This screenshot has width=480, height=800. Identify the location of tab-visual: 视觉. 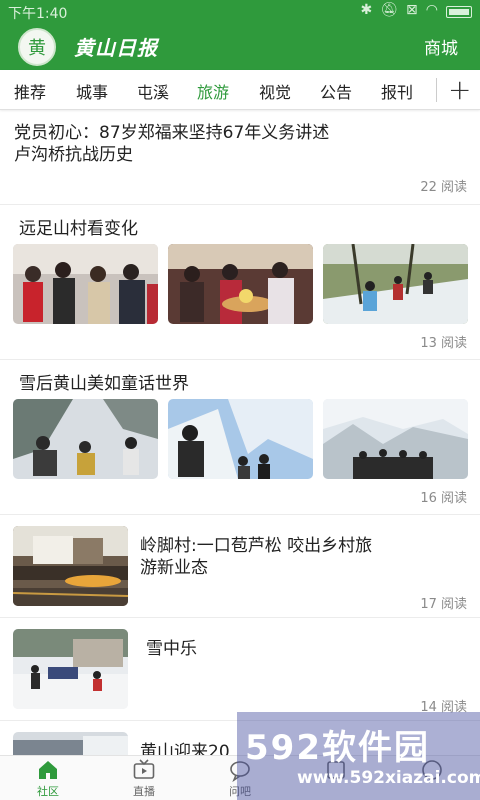
(275, 91).